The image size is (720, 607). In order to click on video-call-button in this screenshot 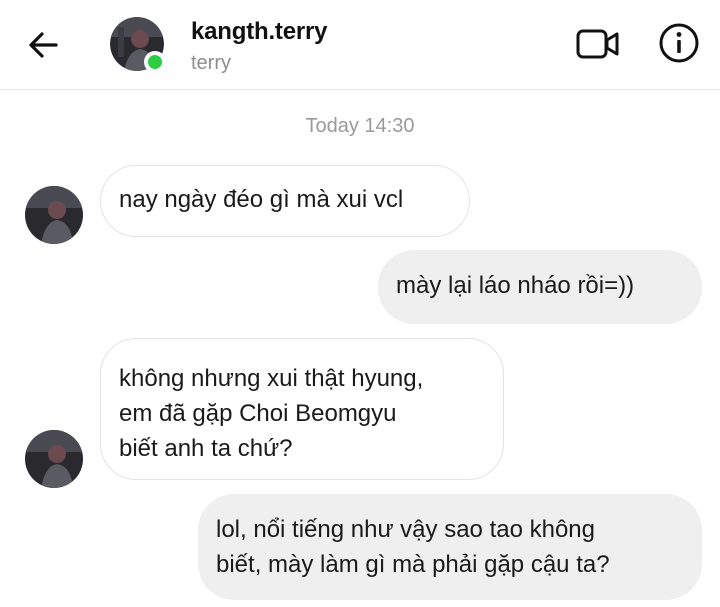, I will do `click(598, 44)`.